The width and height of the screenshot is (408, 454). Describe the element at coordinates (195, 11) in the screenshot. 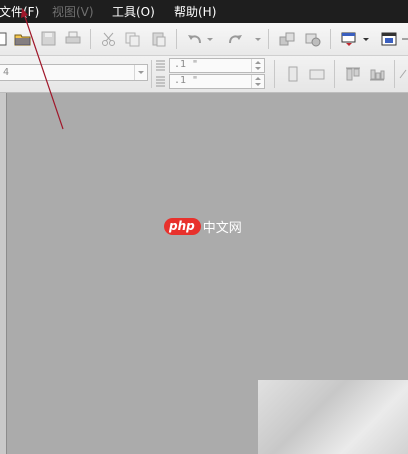

I see `menu-help: 帮助(H)` at that location.